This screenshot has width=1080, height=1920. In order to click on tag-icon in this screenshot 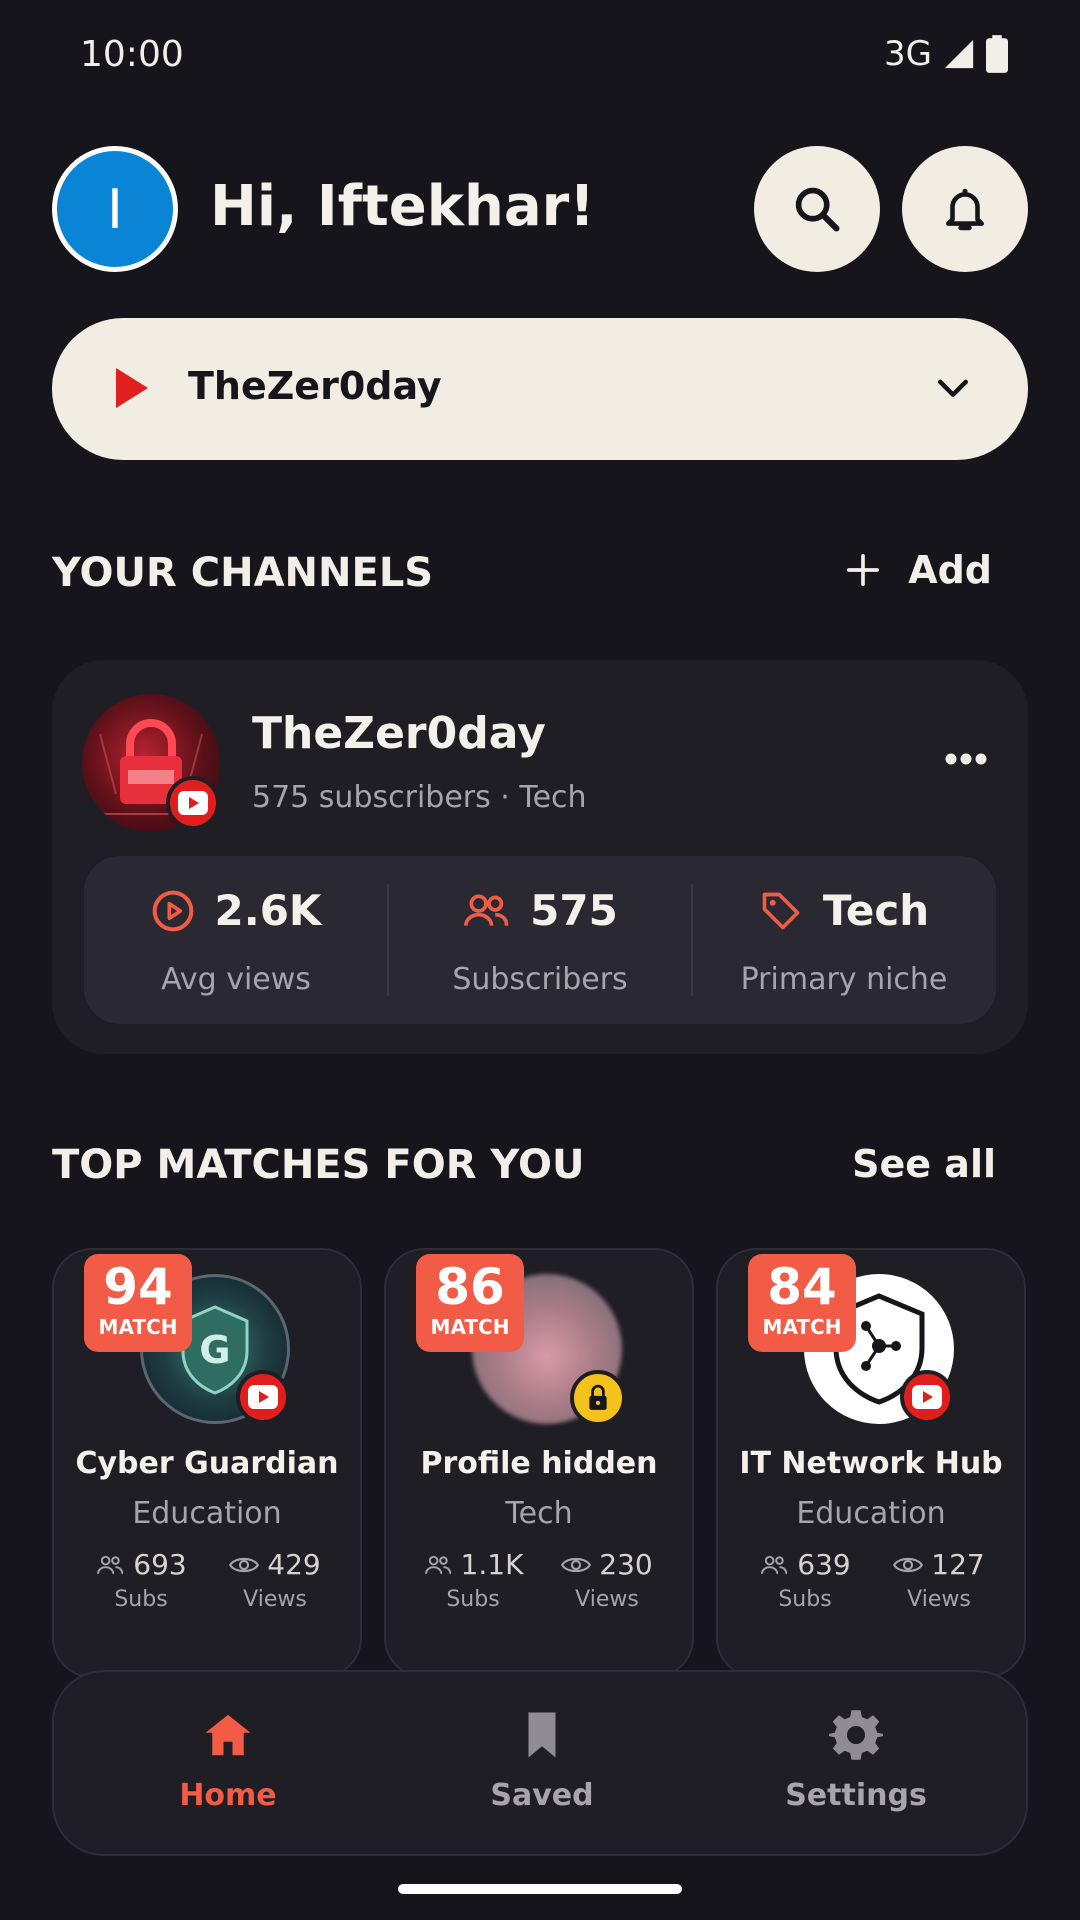, I will do `click(781, 910)`.